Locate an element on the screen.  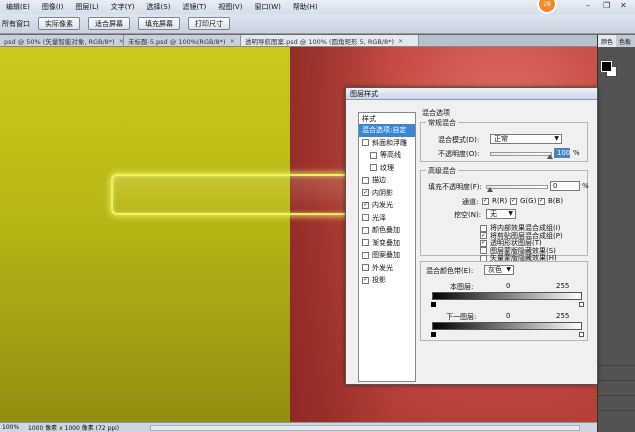
print-size-button: 打印尺寸 is located at coordinates (209, 23).